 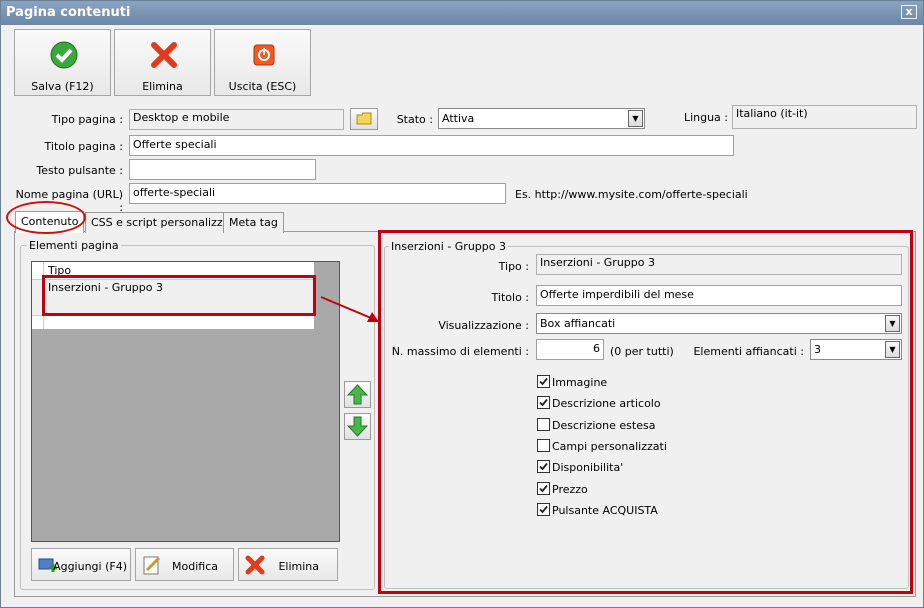 What do you see at coordinates (609, 446) in the screenshot?
I see `checkbox-label: Campi personalizzati` at bounding box center [609, 446].